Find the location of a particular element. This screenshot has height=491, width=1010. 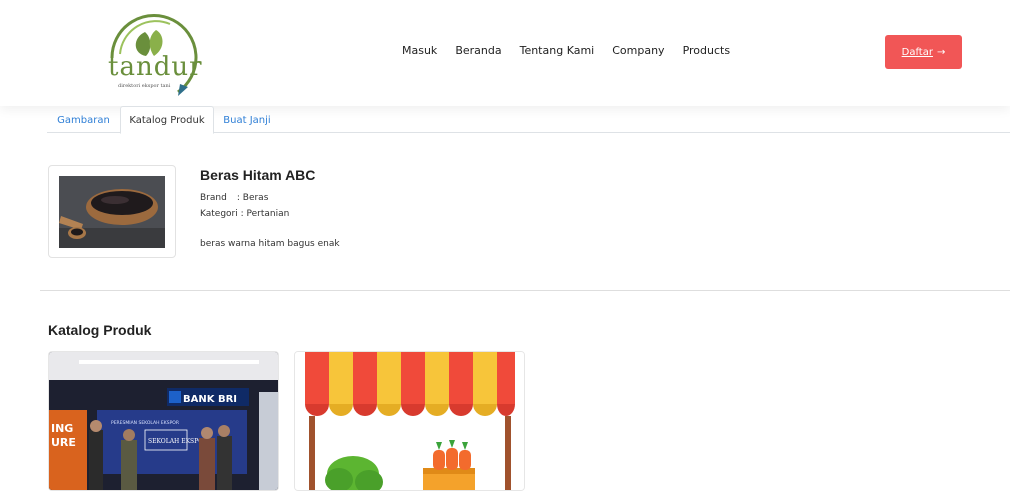

category-label: Kategori is located at coordinates (219, 214).